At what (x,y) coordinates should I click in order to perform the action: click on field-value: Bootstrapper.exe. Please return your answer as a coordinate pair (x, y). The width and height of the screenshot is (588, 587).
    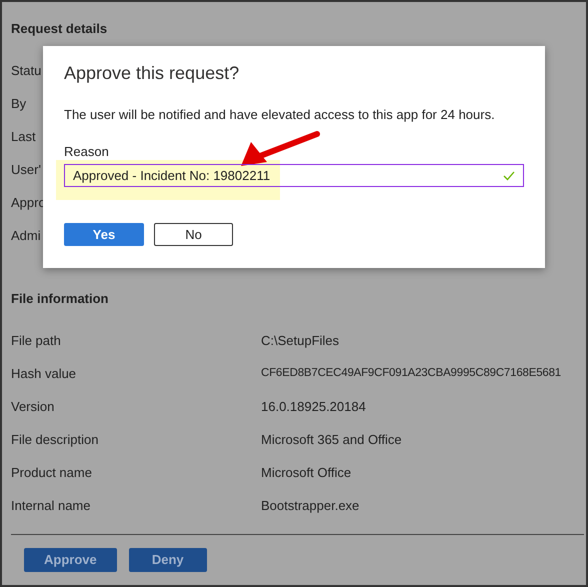
    Looking at the image, I should click on (310, 505).